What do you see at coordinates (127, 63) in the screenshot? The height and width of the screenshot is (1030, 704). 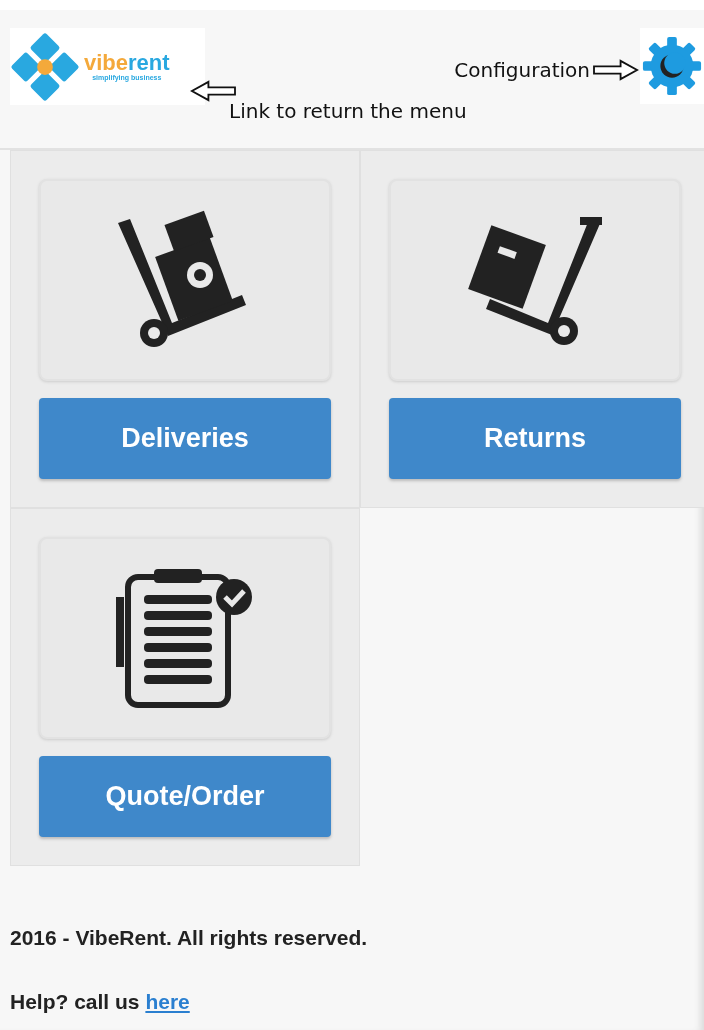 I see `logo-wordmark: viberent` at bounding box center [127, 63].